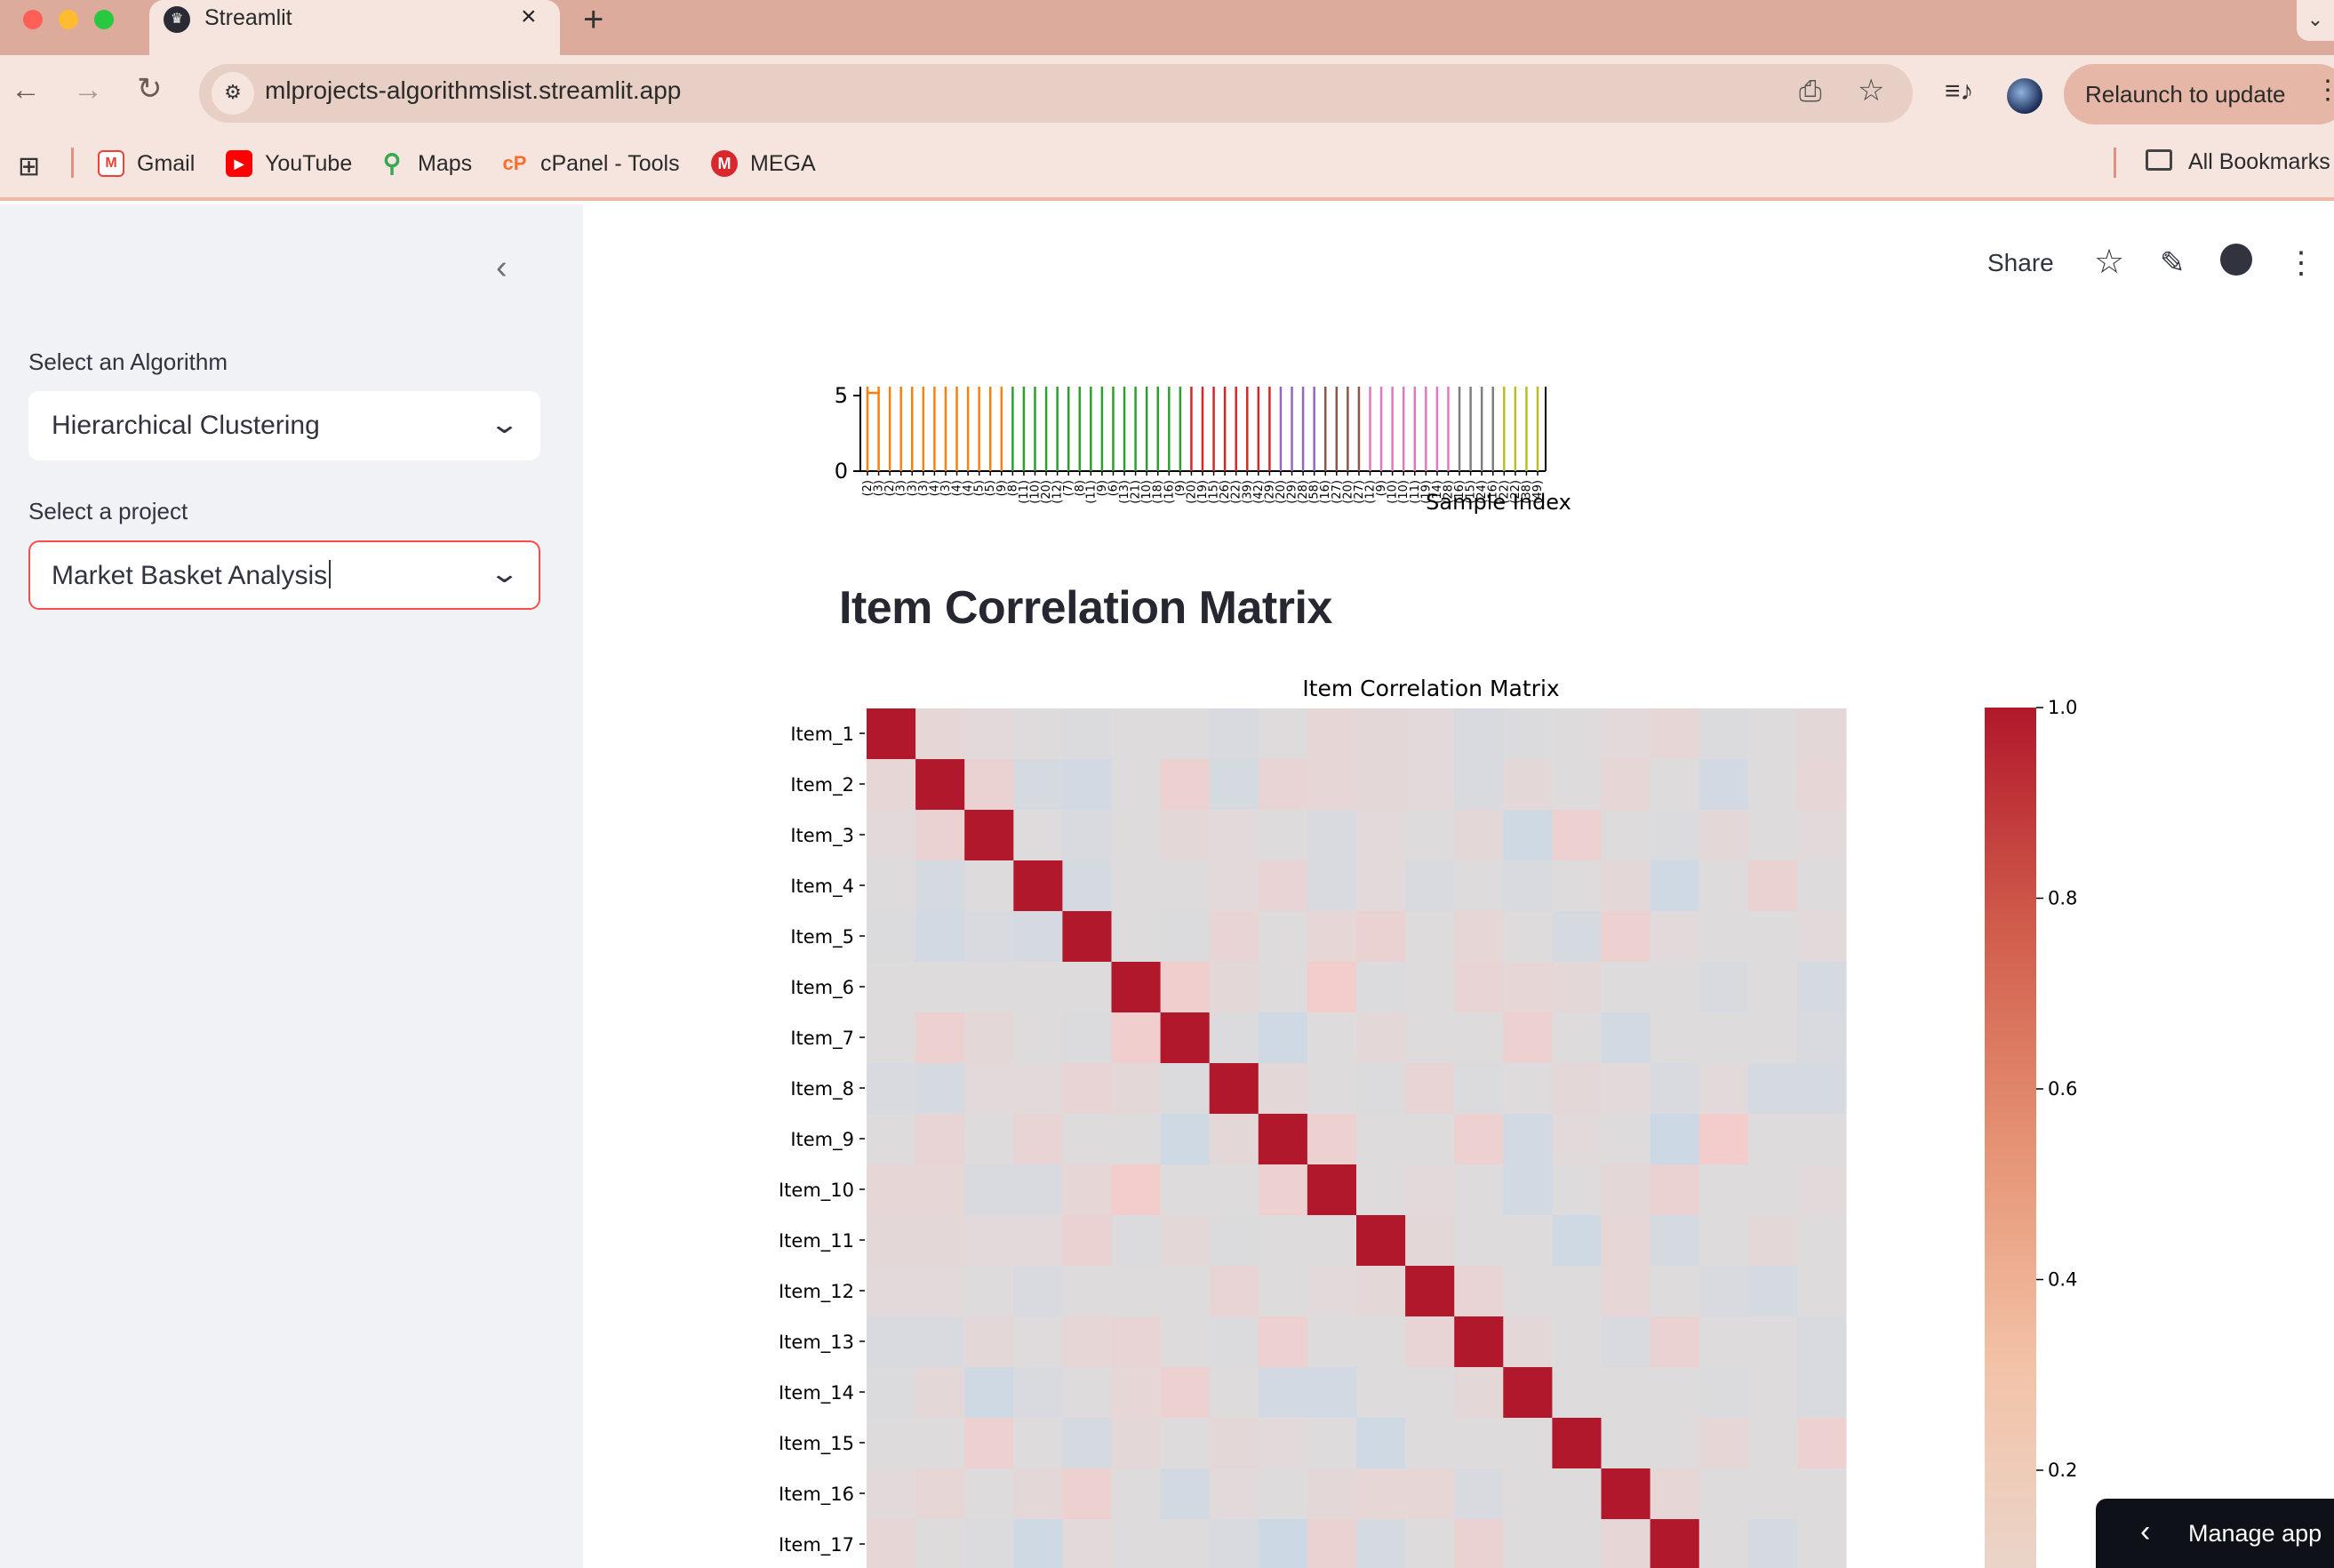  Describe the element at coordinates (2199, 94) in the screenshot. I see `relaunch-button: Relaunch to update ⋮` at that location.